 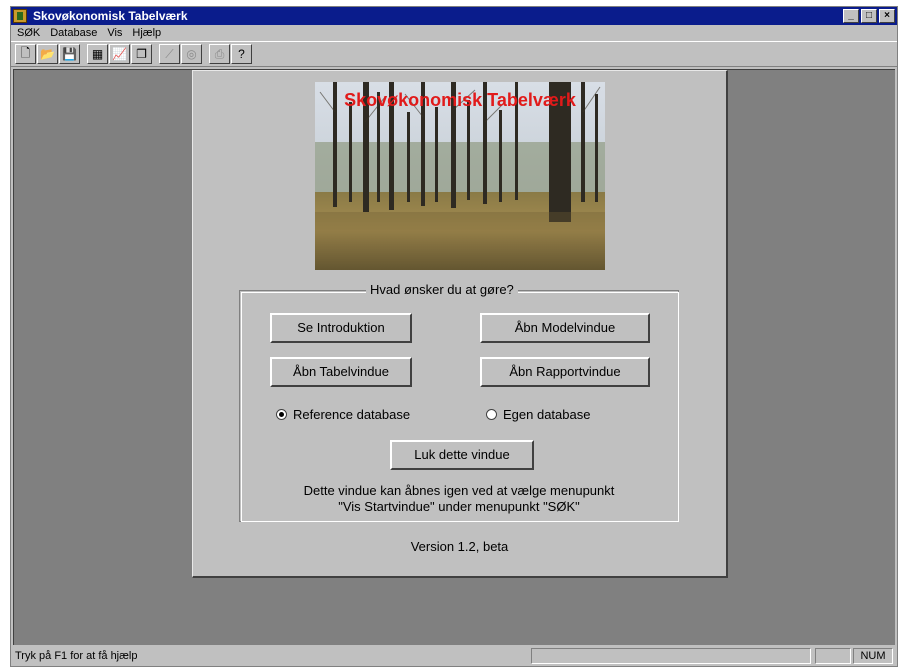 I want to click on status-hint: Tryk på F1 for at få hjælp, so click(x=76, y=656).